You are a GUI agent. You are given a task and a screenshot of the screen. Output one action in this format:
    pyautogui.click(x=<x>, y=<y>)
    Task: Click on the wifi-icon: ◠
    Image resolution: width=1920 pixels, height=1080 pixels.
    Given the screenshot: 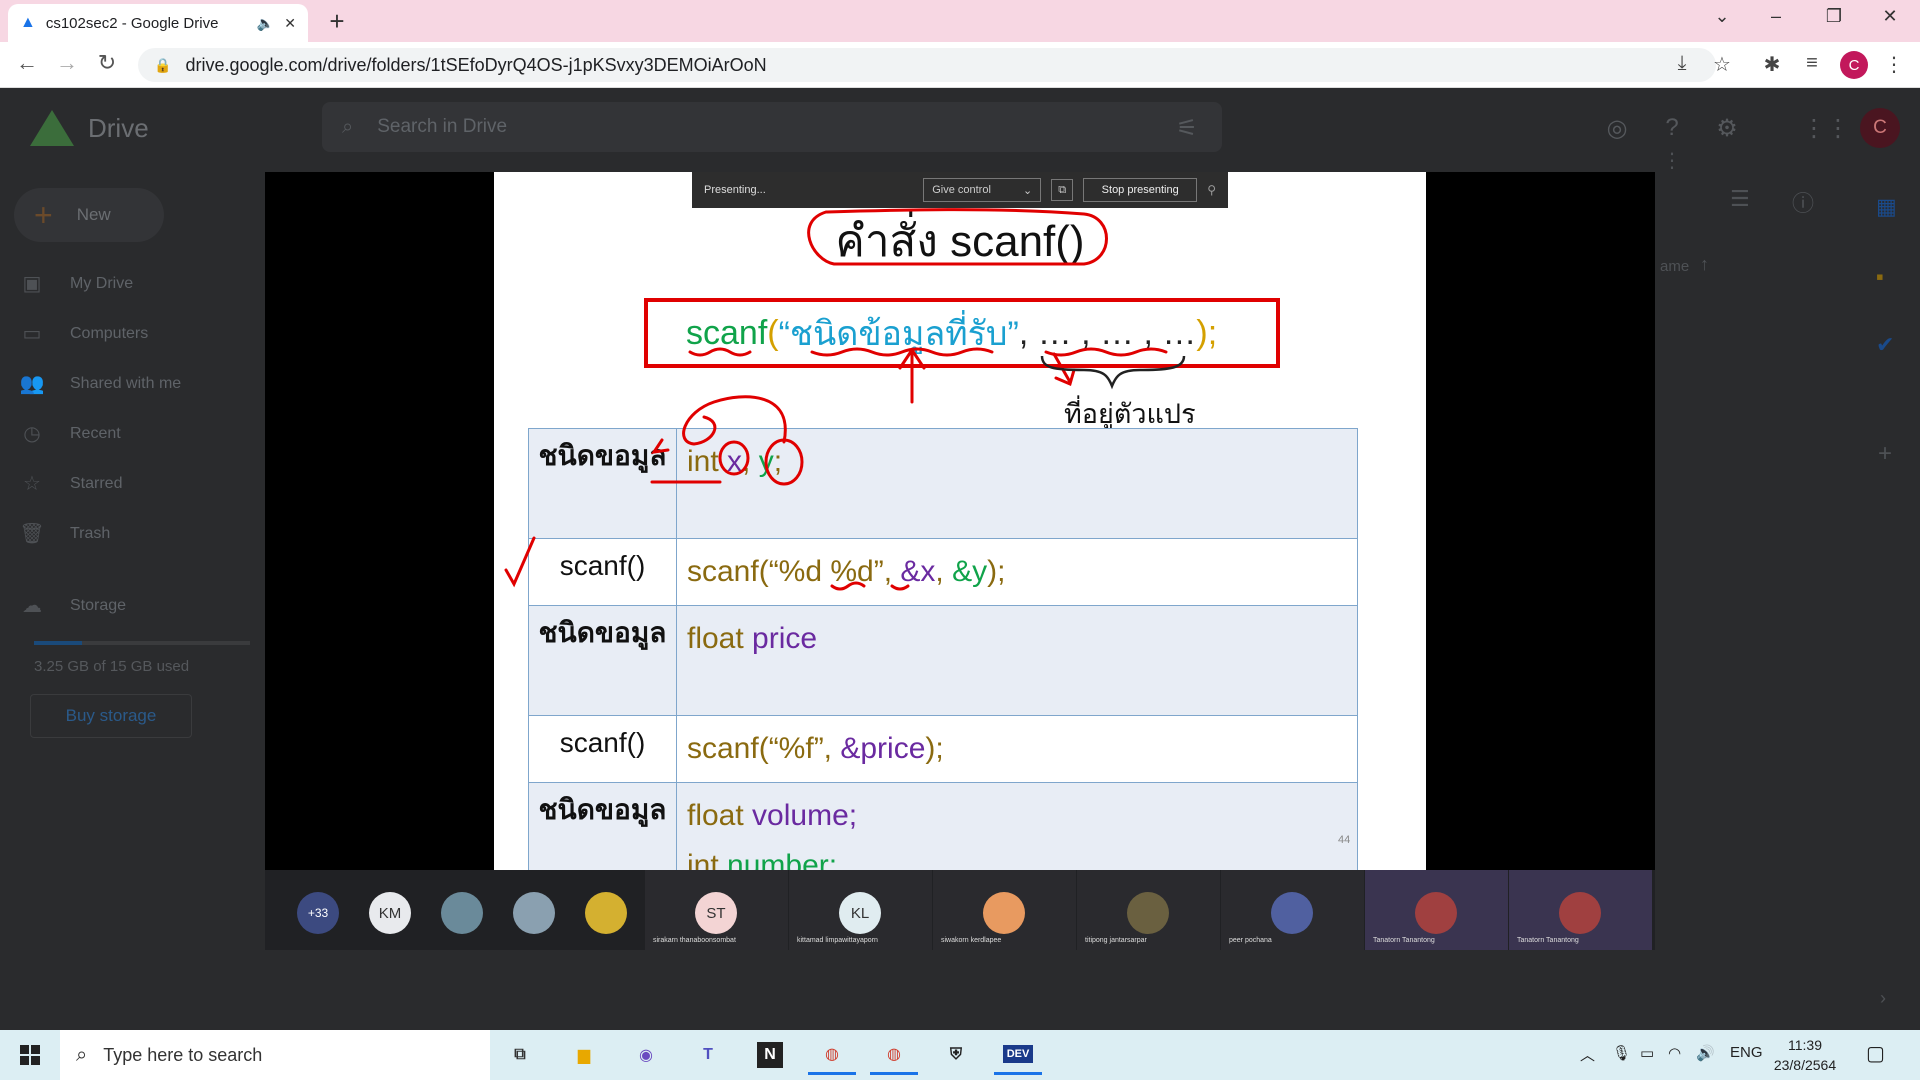 What is the action you would take?
    pyautogui.click(x=1674, y=1053)
    